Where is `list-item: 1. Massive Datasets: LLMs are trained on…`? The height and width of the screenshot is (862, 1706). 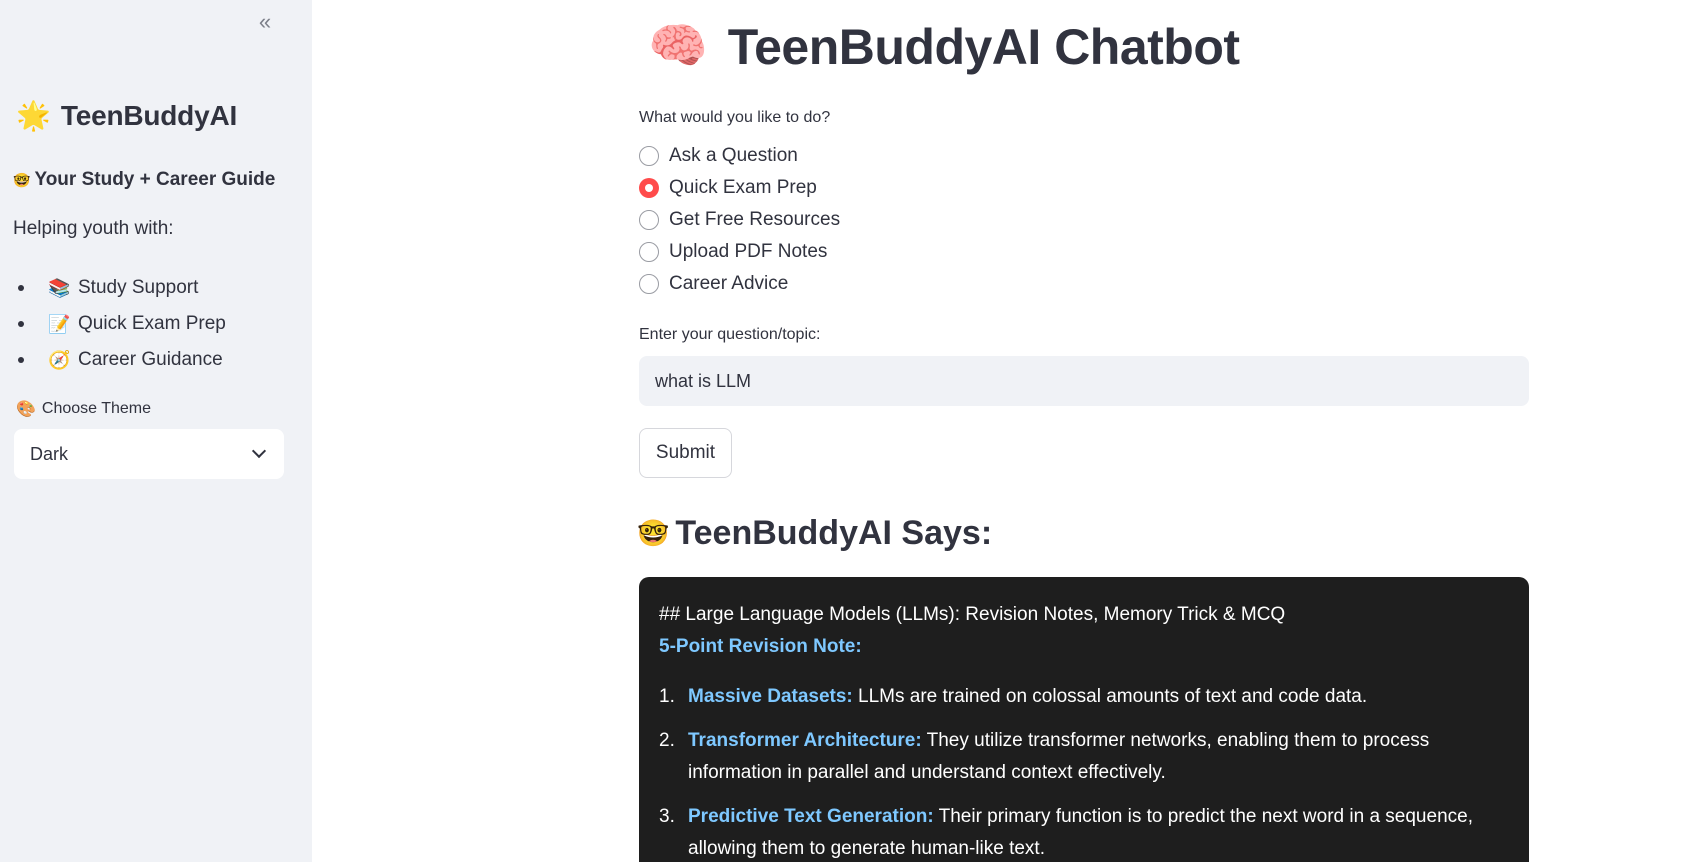 list-item: 1. Massive Datasets: LLMs are trained on… is located at coordinates (1084, 697).